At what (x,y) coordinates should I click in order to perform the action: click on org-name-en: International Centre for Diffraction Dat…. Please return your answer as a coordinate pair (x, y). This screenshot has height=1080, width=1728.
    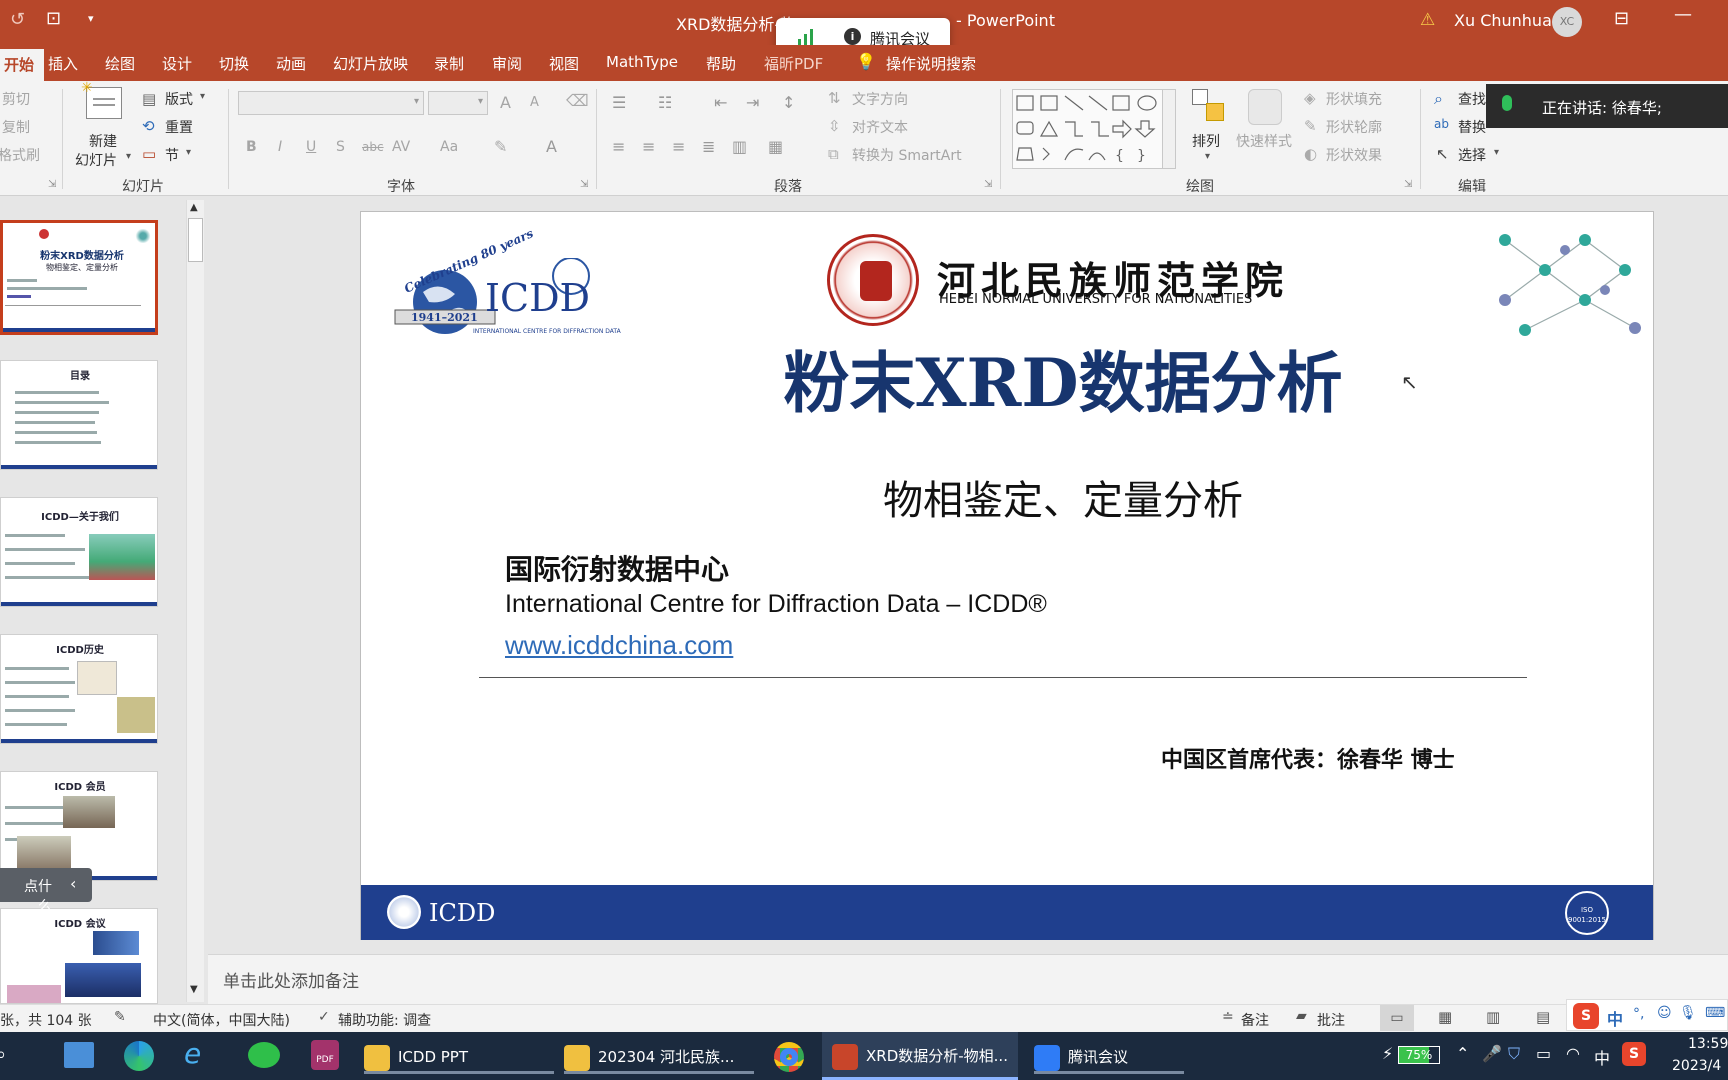
    Looking at the image, I should click on (776, 604).